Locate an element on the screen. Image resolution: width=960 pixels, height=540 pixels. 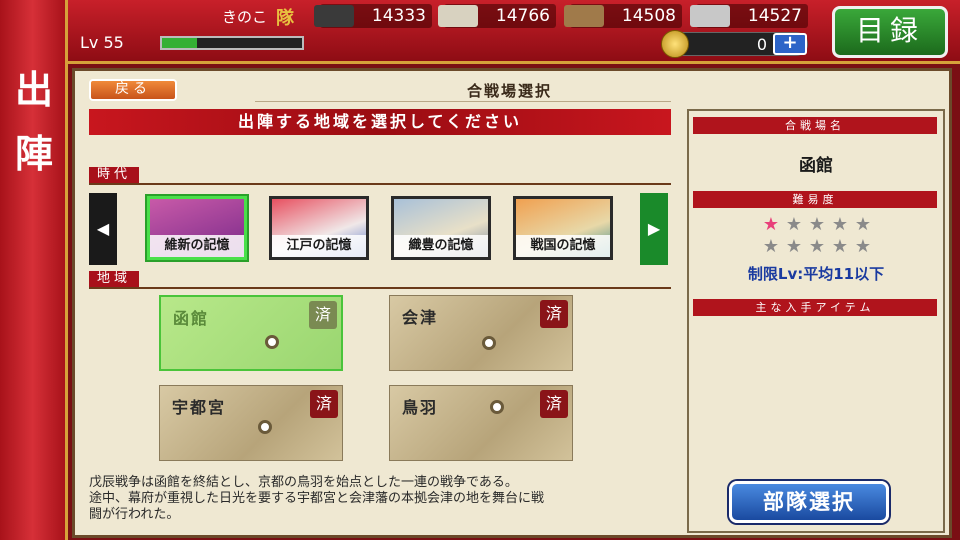
back-button: 戻る is located at coordinates (133, 90).